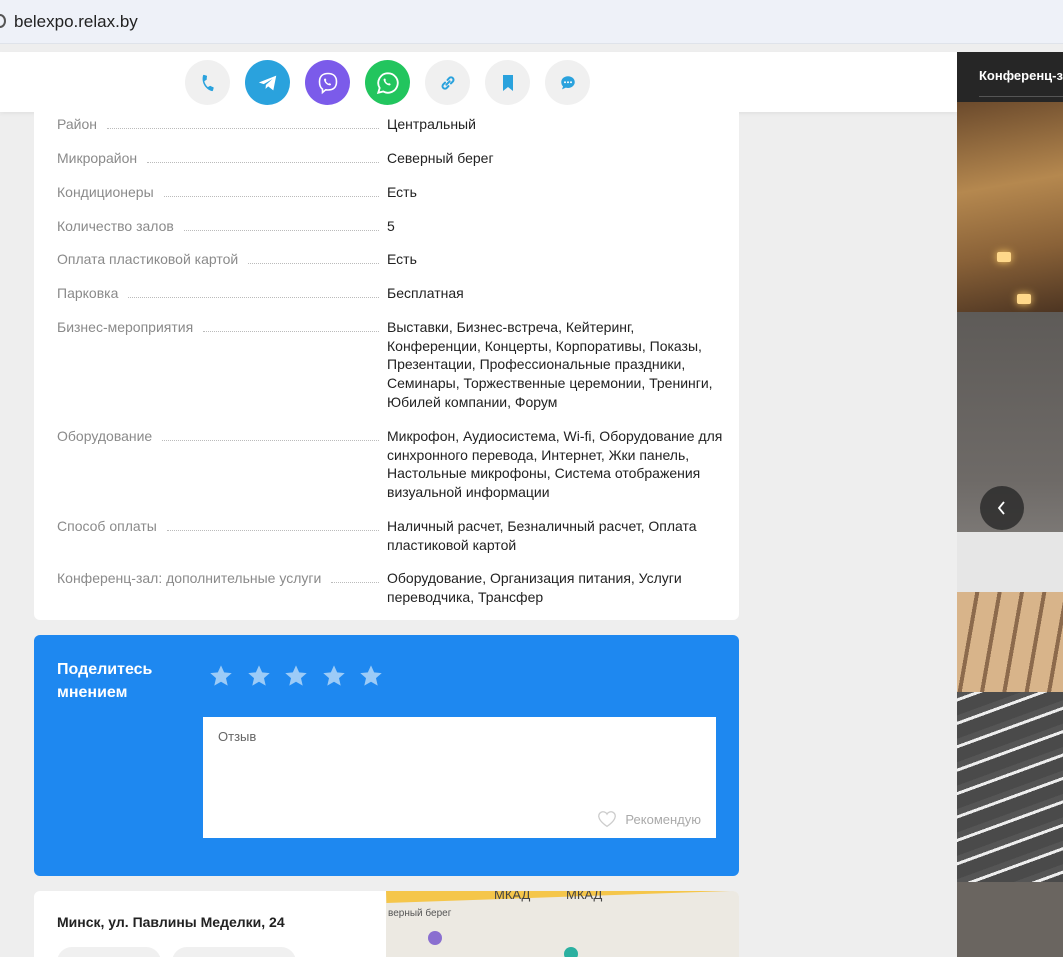 This screenshot has width=1063, height=957. I want to click on recommend-toggle: Рекомендую, so click(649, 819).